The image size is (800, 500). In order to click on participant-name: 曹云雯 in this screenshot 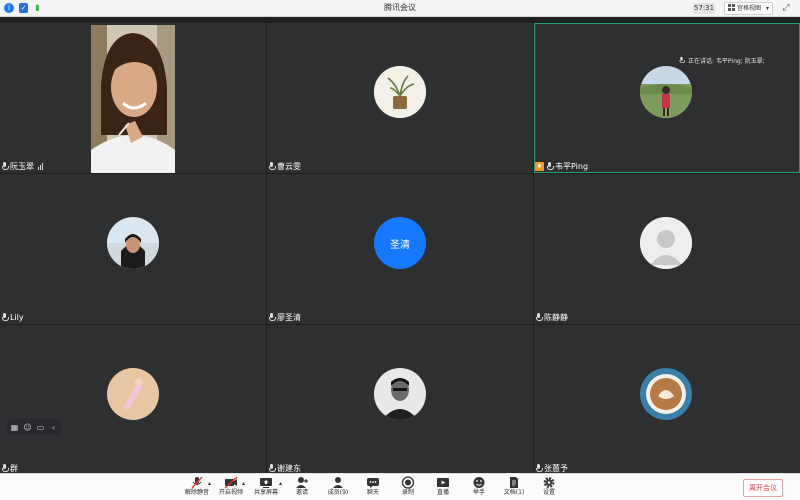, I will do `click(289, 166)`.